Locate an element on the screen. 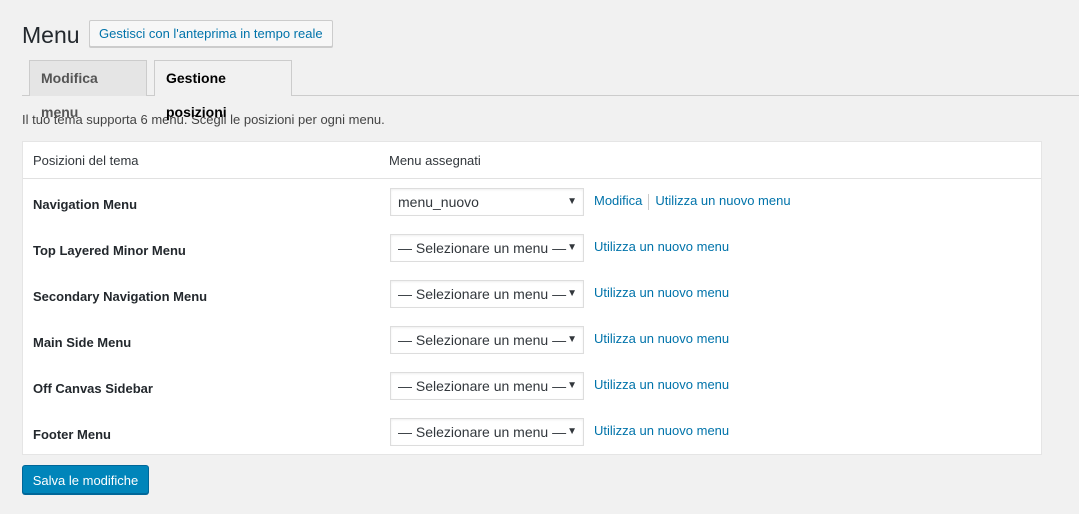 The image size is (1079, 514). location-name: Navigation Menu is located at coordinates (85, 204).